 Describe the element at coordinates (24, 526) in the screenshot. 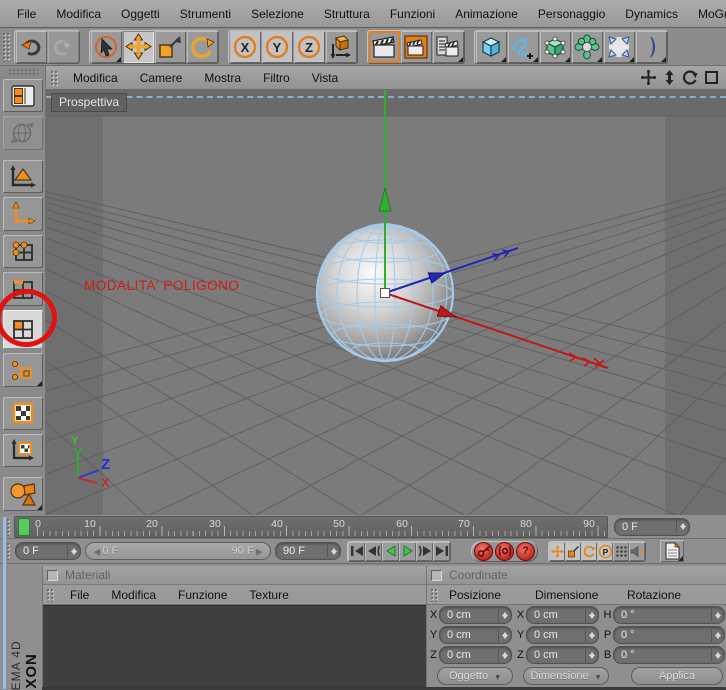

I see `timeline-playhead` at that location.